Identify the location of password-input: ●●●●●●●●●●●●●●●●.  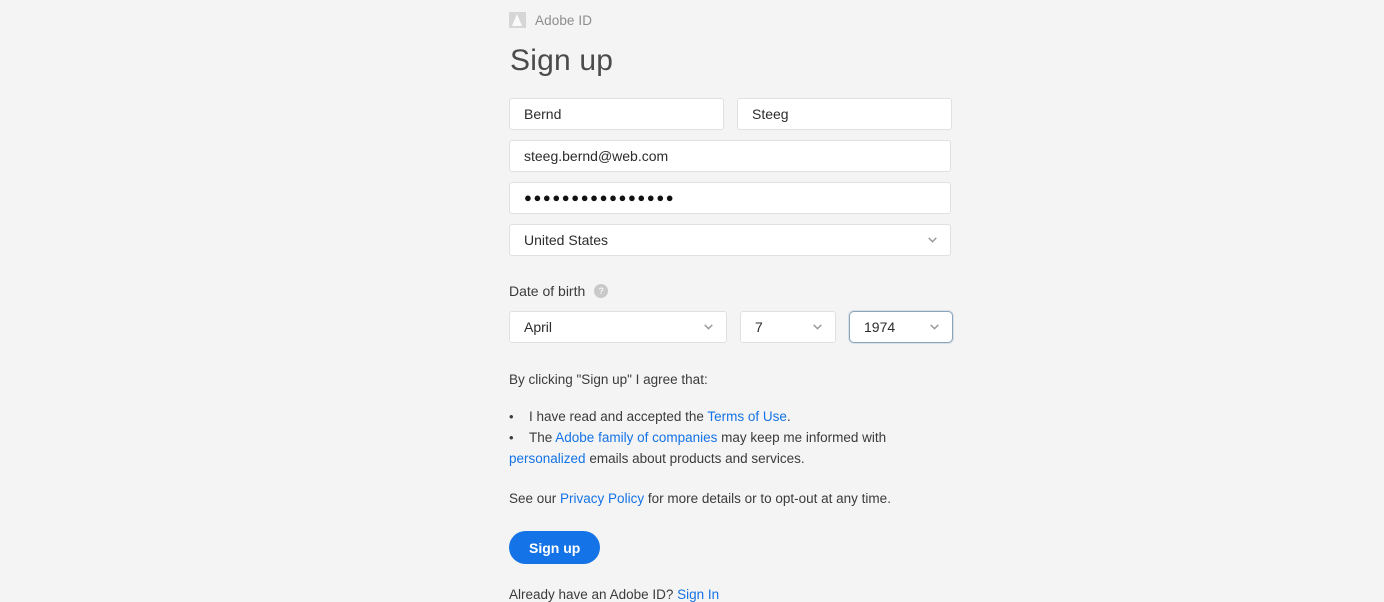
(730, 197).